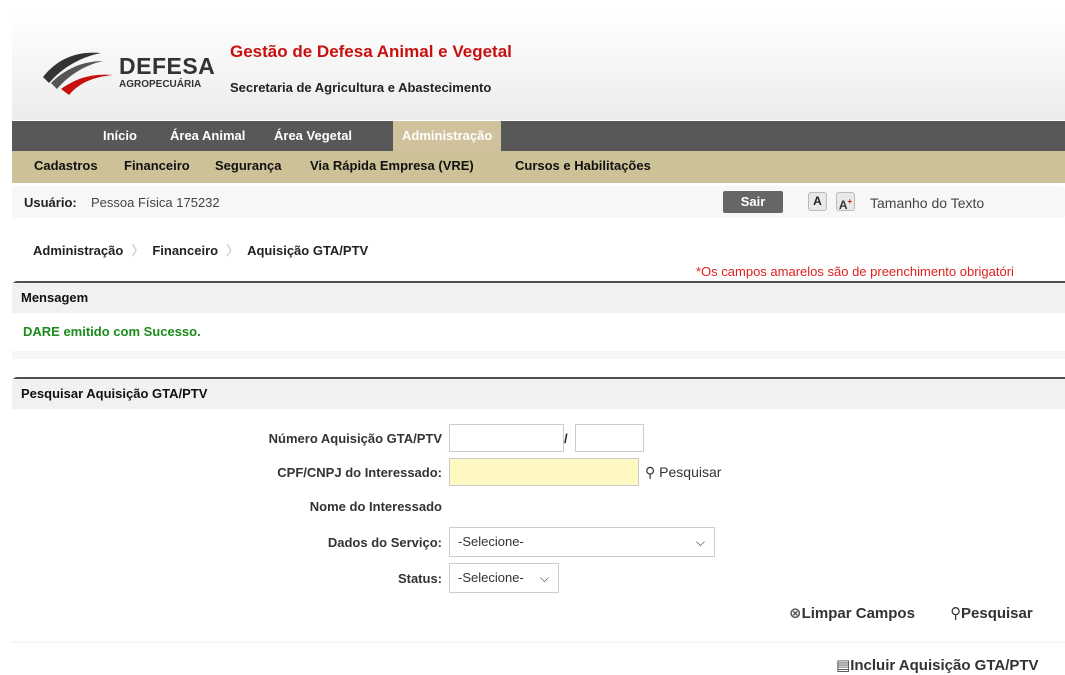  I want to click on search-button: ⚲Pesquisar, so click(991, 613).